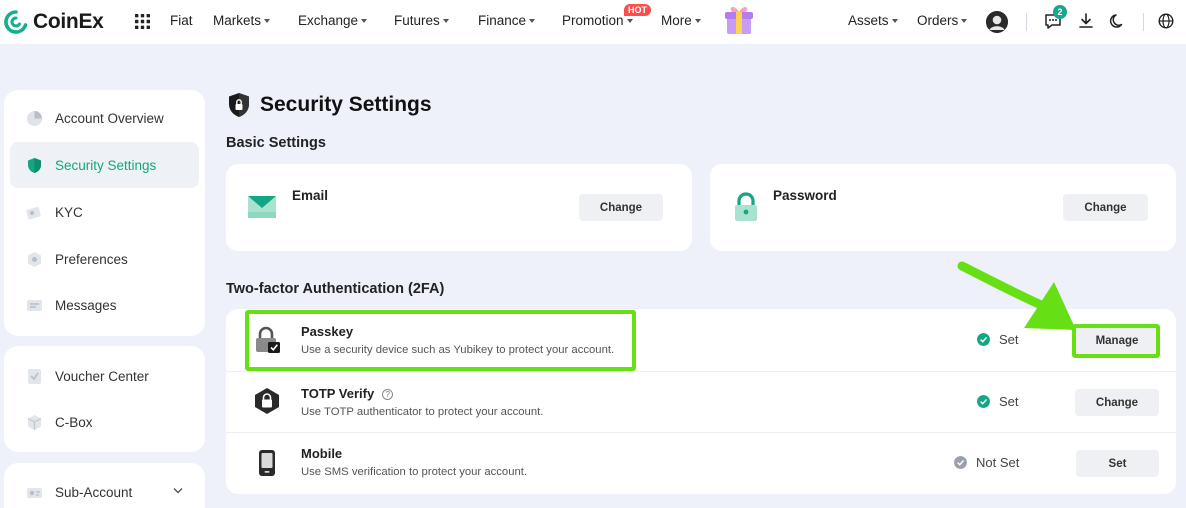  What do you see at coordinates (417, 20) in the screenshot?
I see `nav-label: Futures` at bounding box center [417, 20].